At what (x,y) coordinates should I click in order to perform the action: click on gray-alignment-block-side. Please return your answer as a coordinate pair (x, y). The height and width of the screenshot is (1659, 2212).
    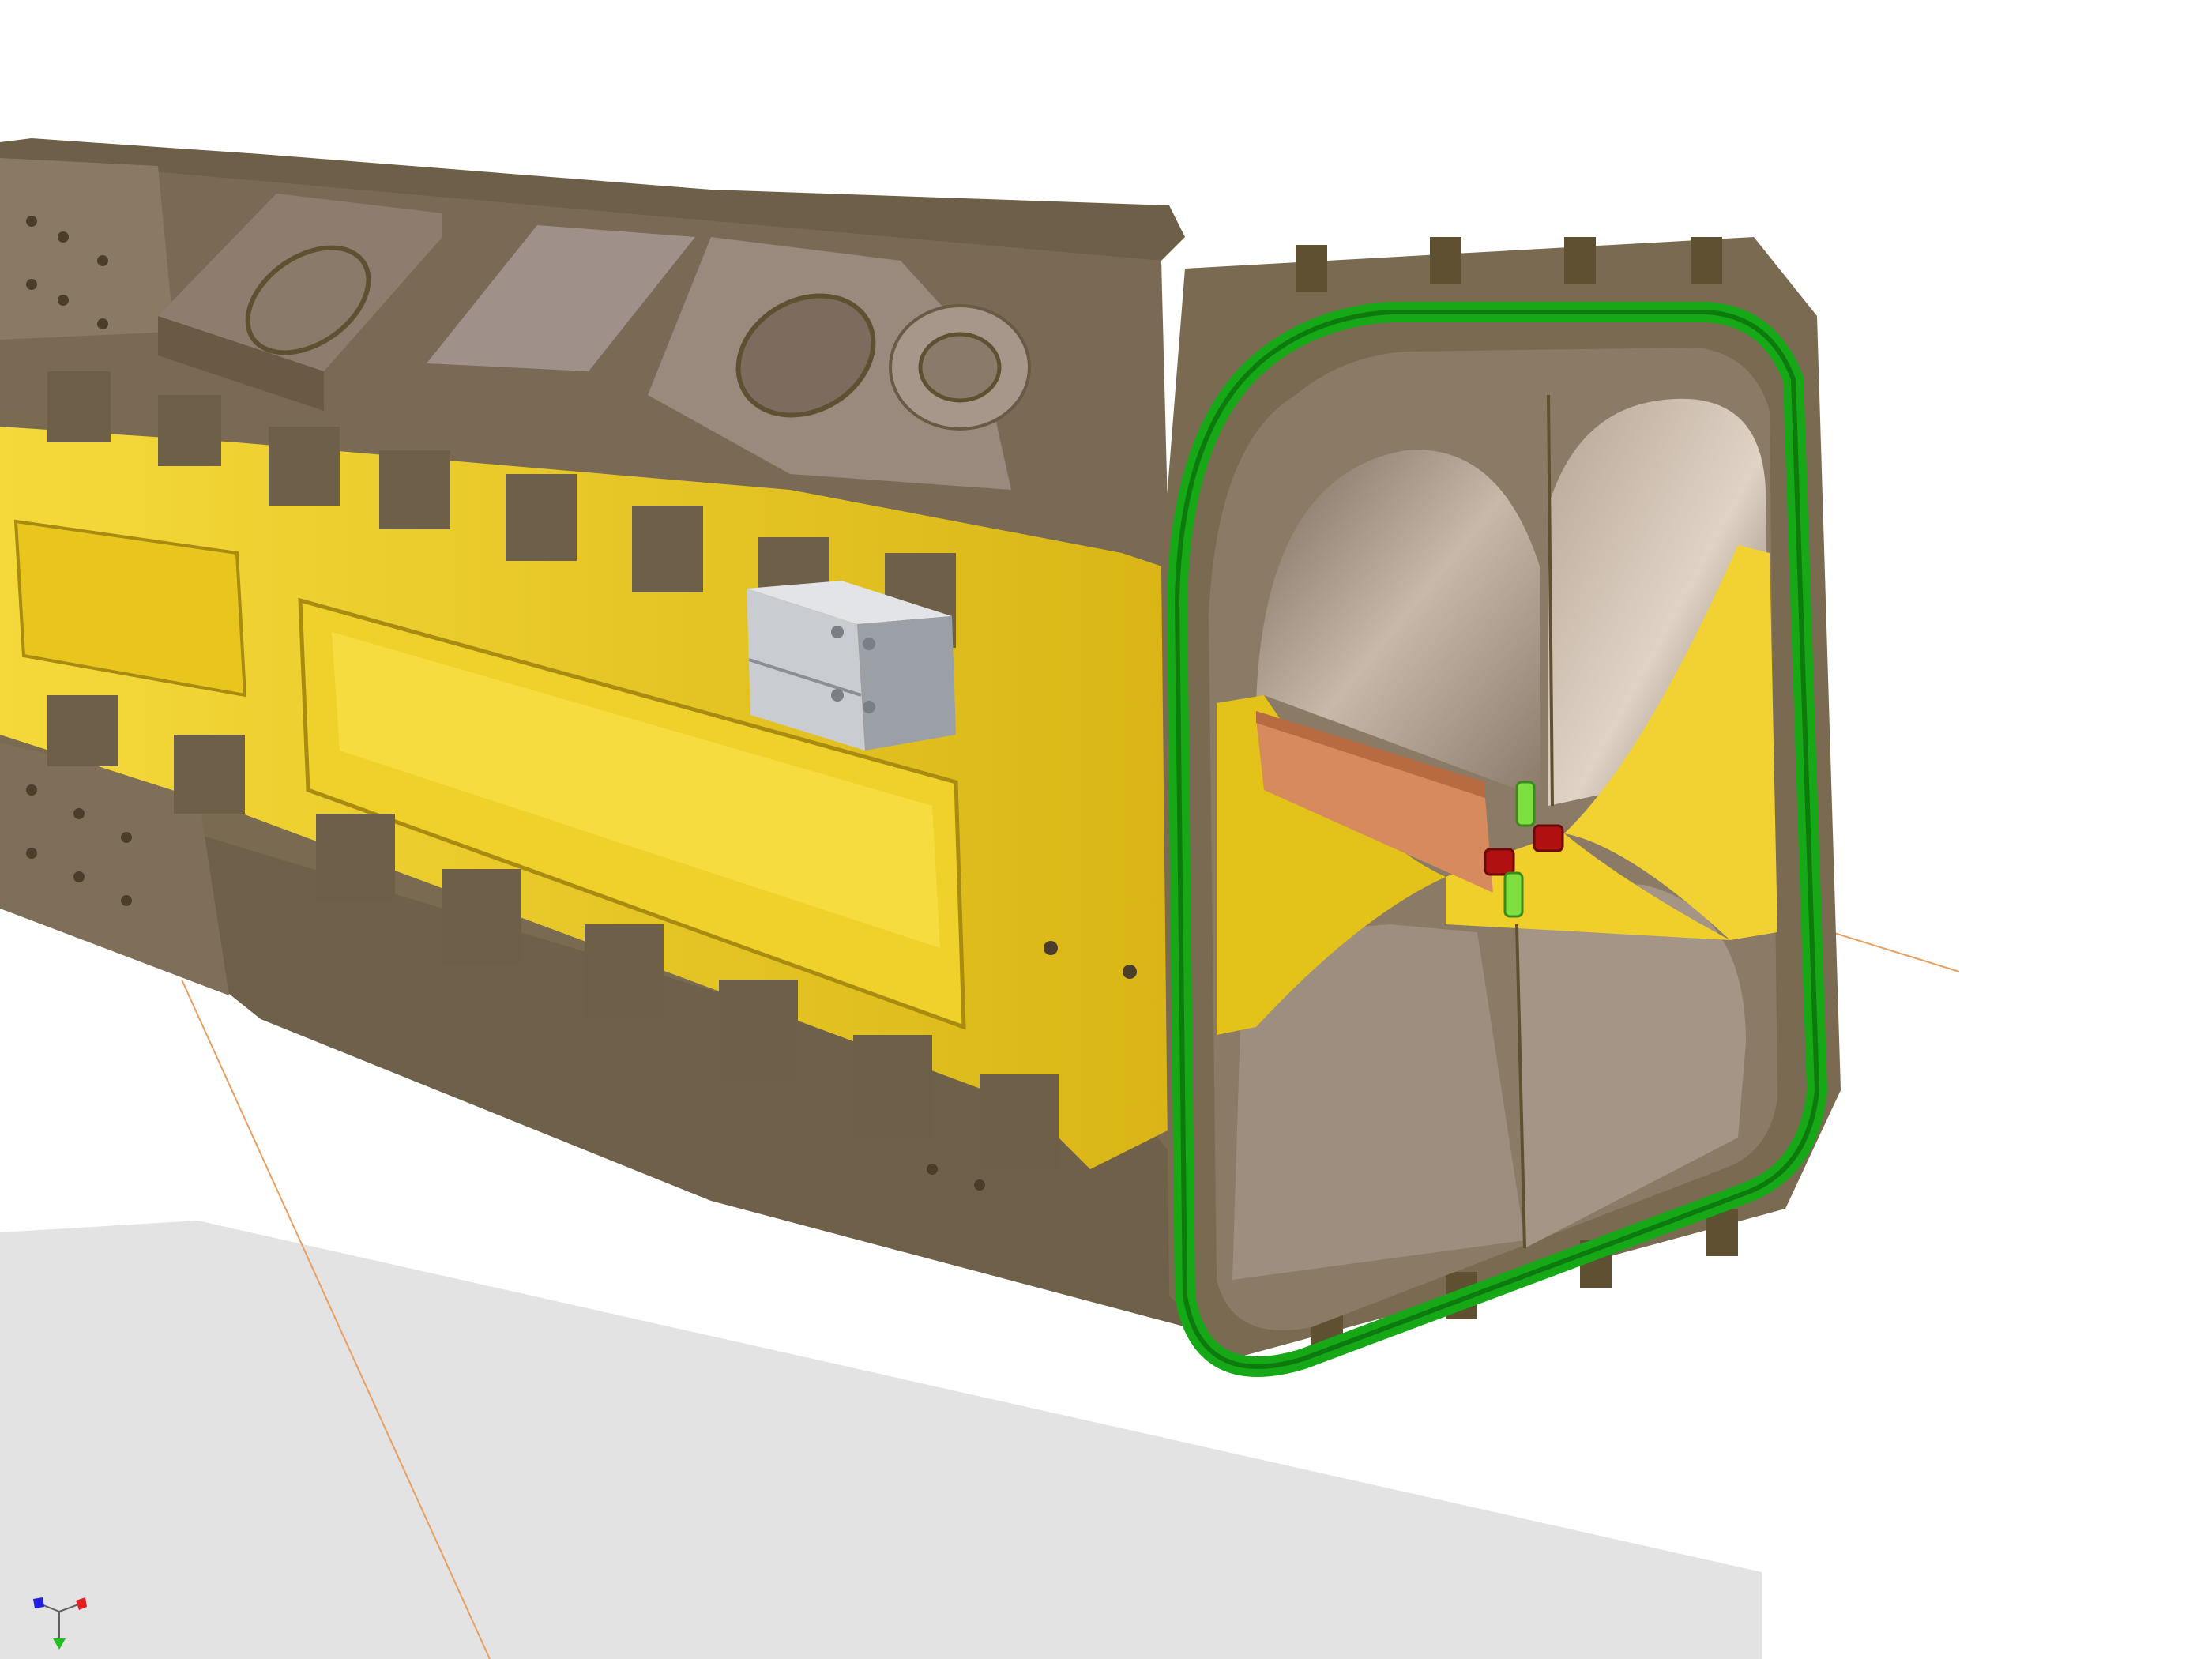
    Looking at the image, I should click on (907, 683).